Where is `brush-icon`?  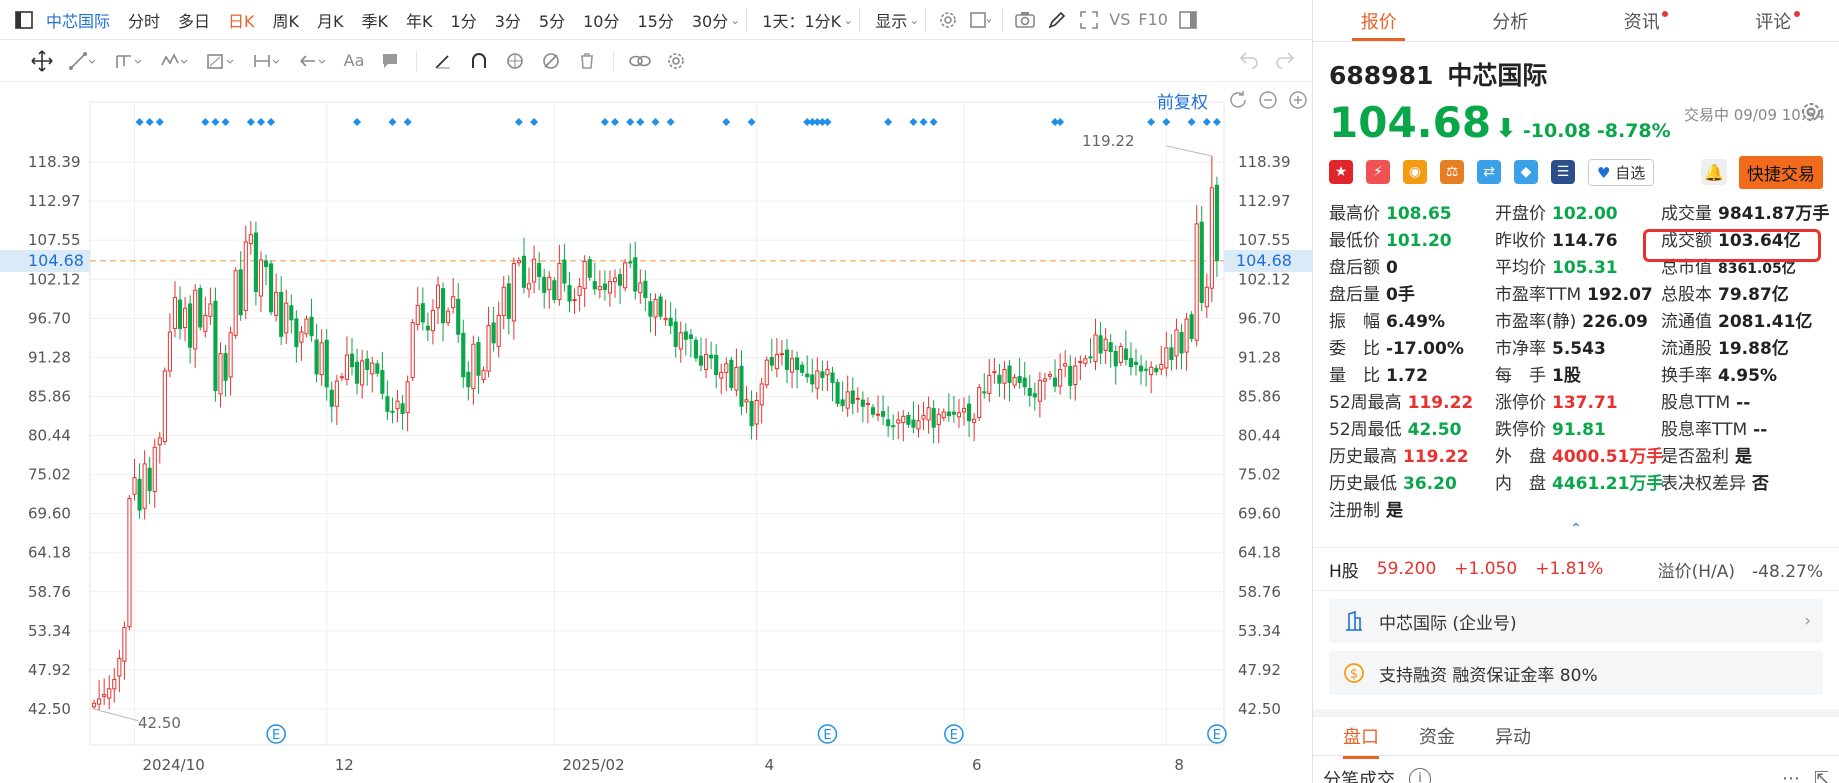 brush-icon is located at coordinates (443, 61).